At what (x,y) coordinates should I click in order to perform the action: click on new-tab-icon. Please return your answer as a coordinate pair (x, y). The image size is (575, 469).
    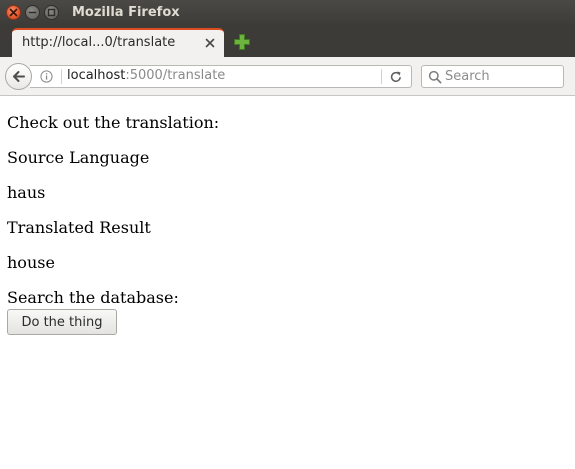
    Looking at the image, I should click on (242, 42).